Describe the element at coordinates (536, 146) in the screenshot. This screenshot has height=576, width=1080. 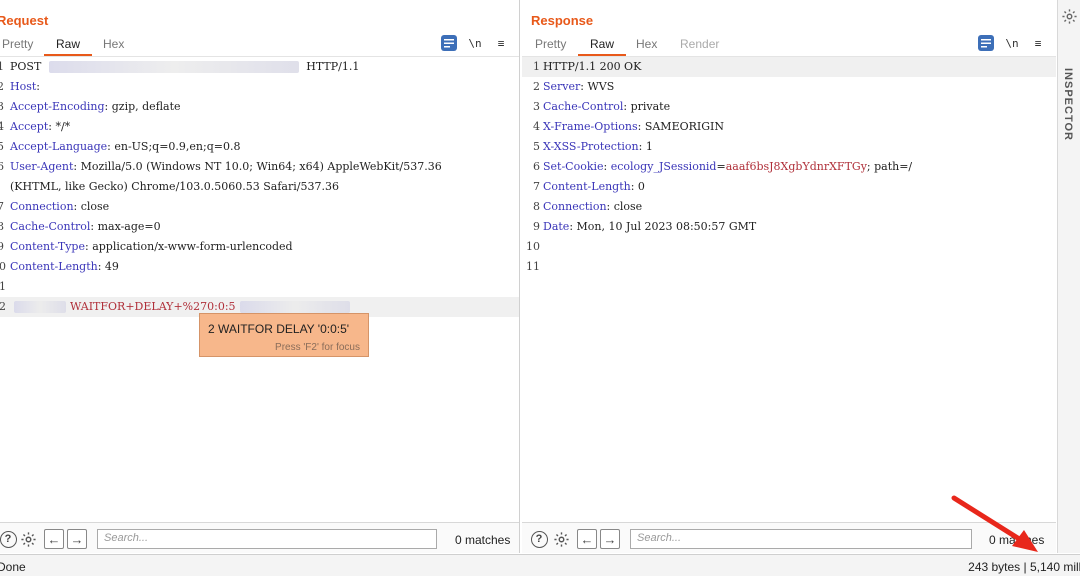
I see `line-number: 5` at that location.